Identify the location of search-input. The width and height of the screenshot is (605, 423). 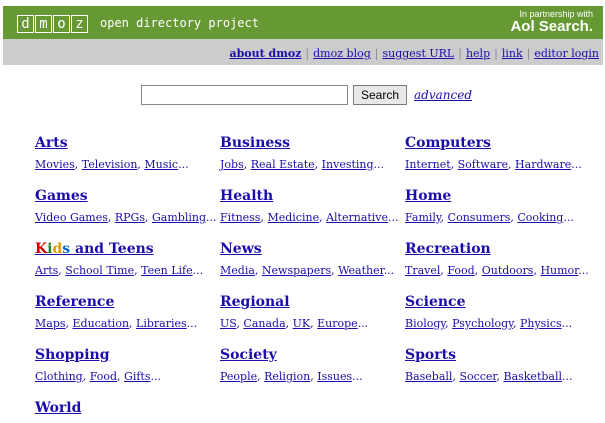
(244, 95).